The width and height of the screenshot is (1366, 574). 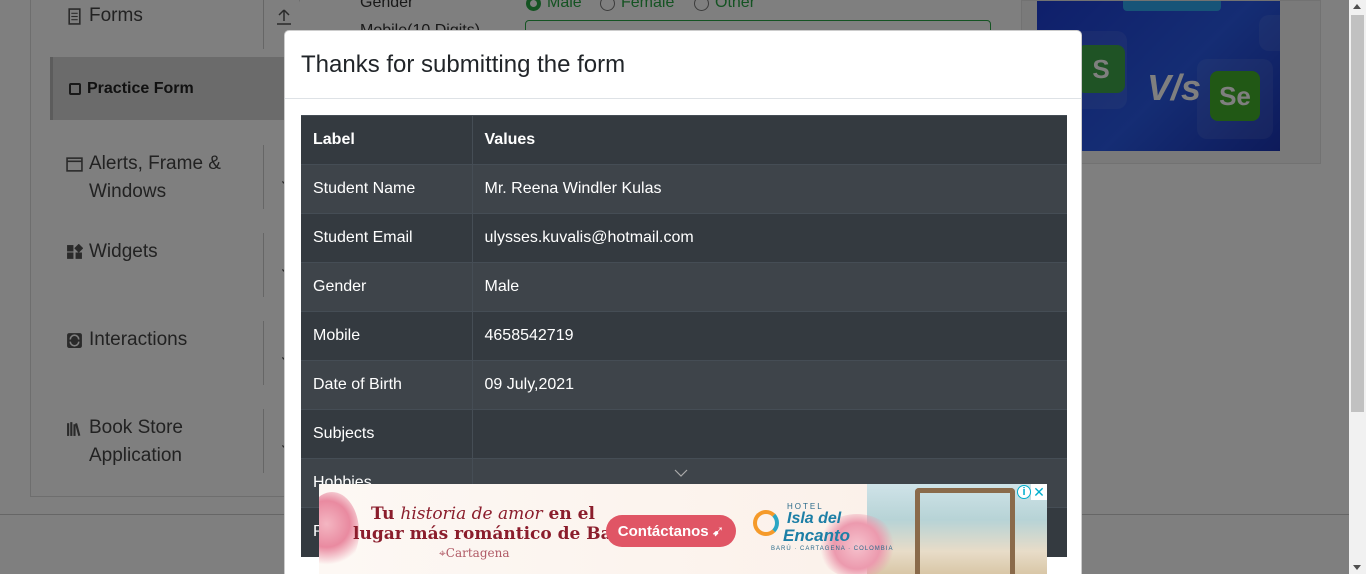 What do you see at coordinates (474, 553) in the screenshot?
I see `ad-location: ⌖Cartagena` at bounding box center [474, 553].